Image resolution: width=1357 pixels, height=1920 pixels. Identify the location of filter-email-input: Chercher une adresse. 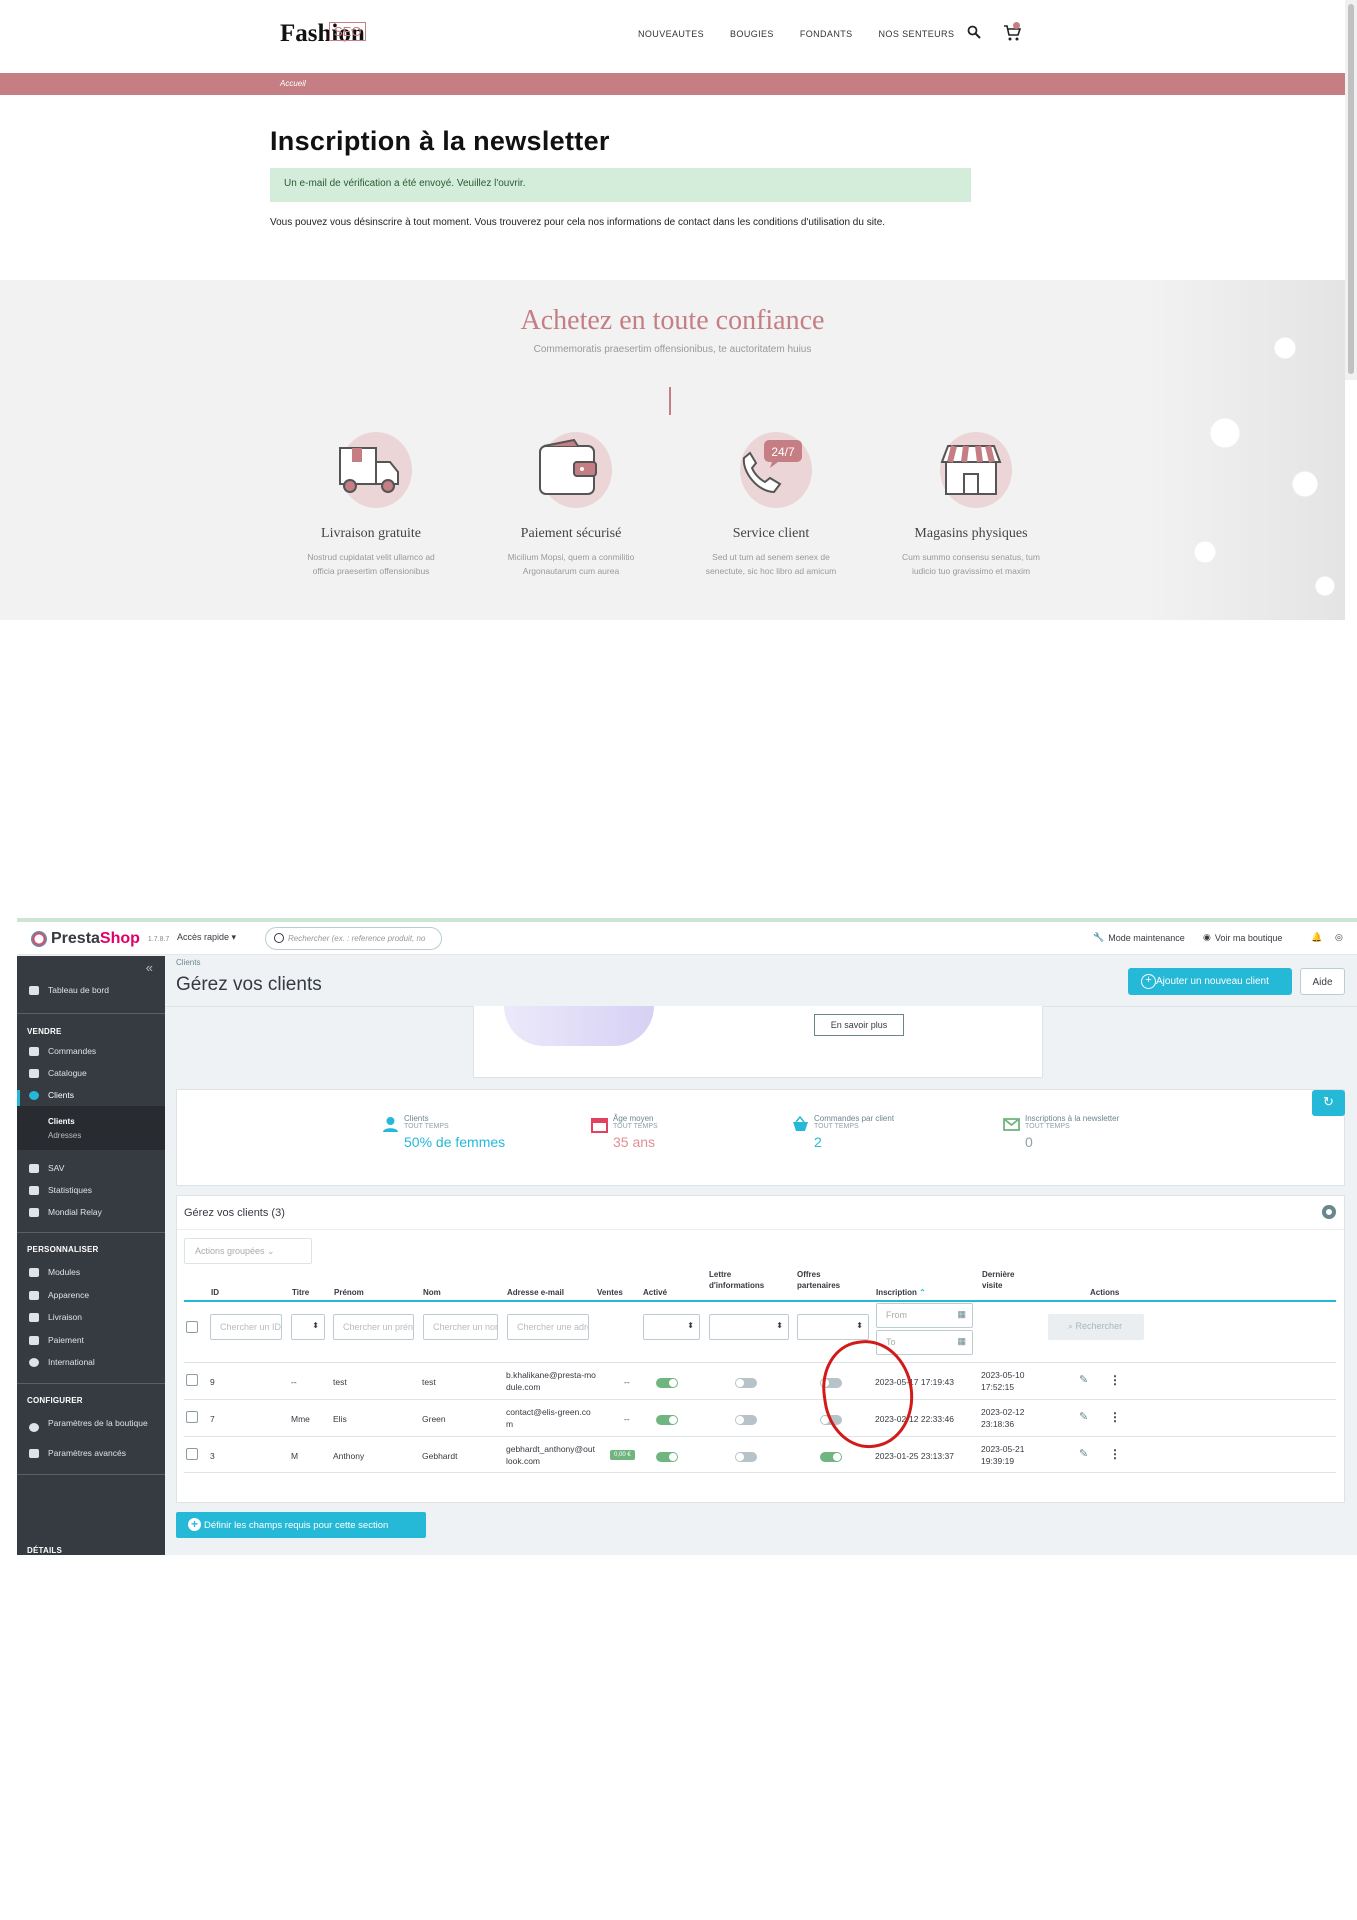
(548, 1327).